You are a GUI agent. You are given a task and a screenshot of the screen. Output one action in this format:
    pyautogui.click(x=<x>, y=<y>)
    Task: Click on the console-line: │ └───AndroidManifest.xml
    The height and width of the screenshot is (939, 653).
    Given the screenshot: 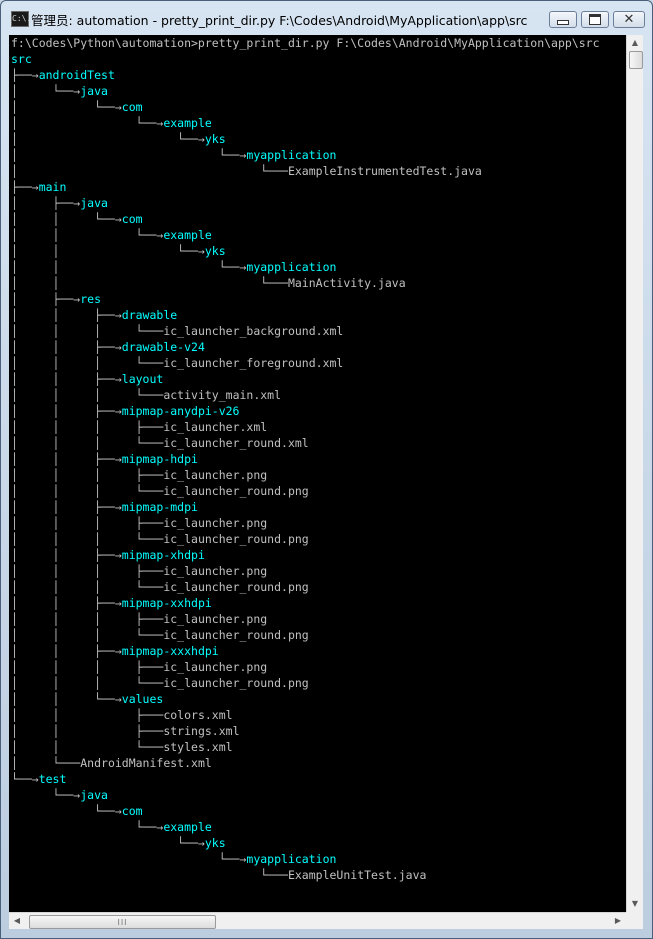 What is the action you would take?
    pyautogui.click(x=305, y=763)
    